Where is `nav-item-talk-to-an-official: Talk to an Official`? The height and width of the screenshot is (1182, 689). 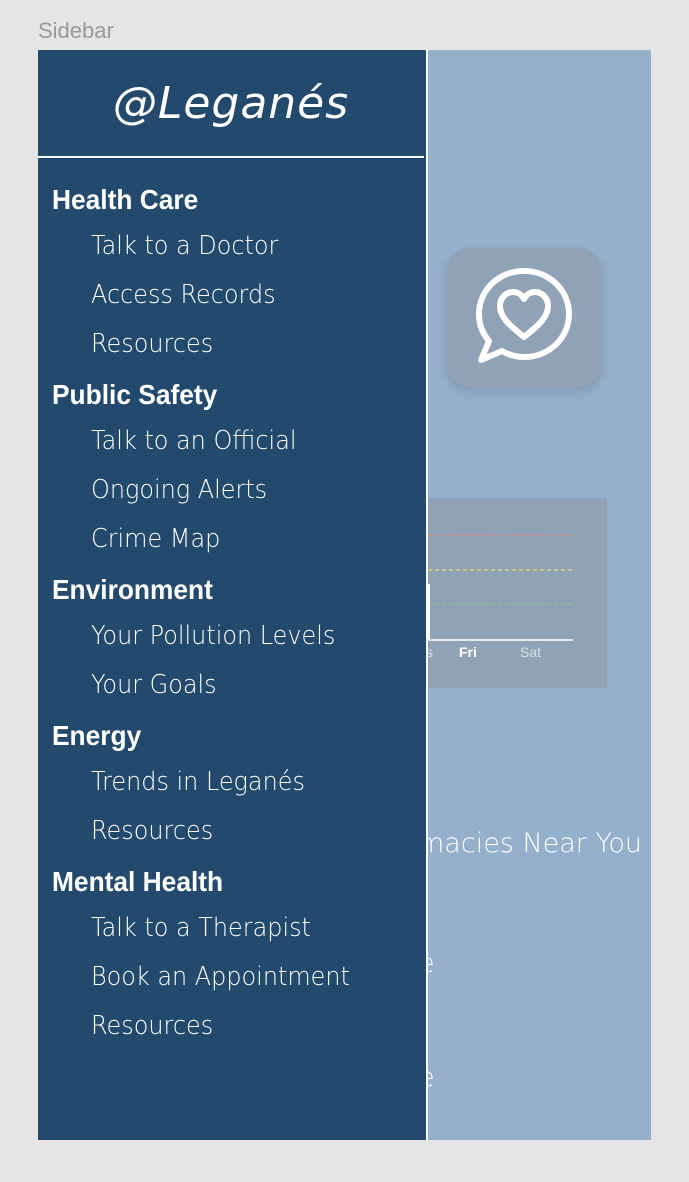
nav-item-talk-to-an-official: Talk to an Official is located at coordinates (244, 441).